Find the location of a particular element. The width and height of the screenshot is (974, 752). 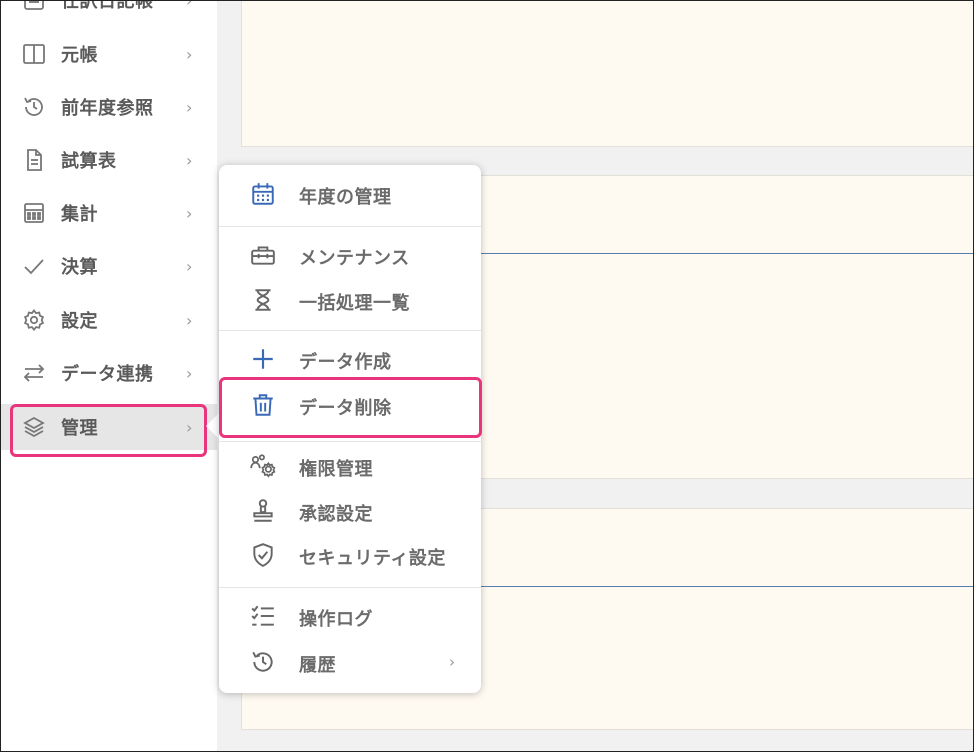

sidebar-item-label: データ連携 is located at coordinates (107, 374).